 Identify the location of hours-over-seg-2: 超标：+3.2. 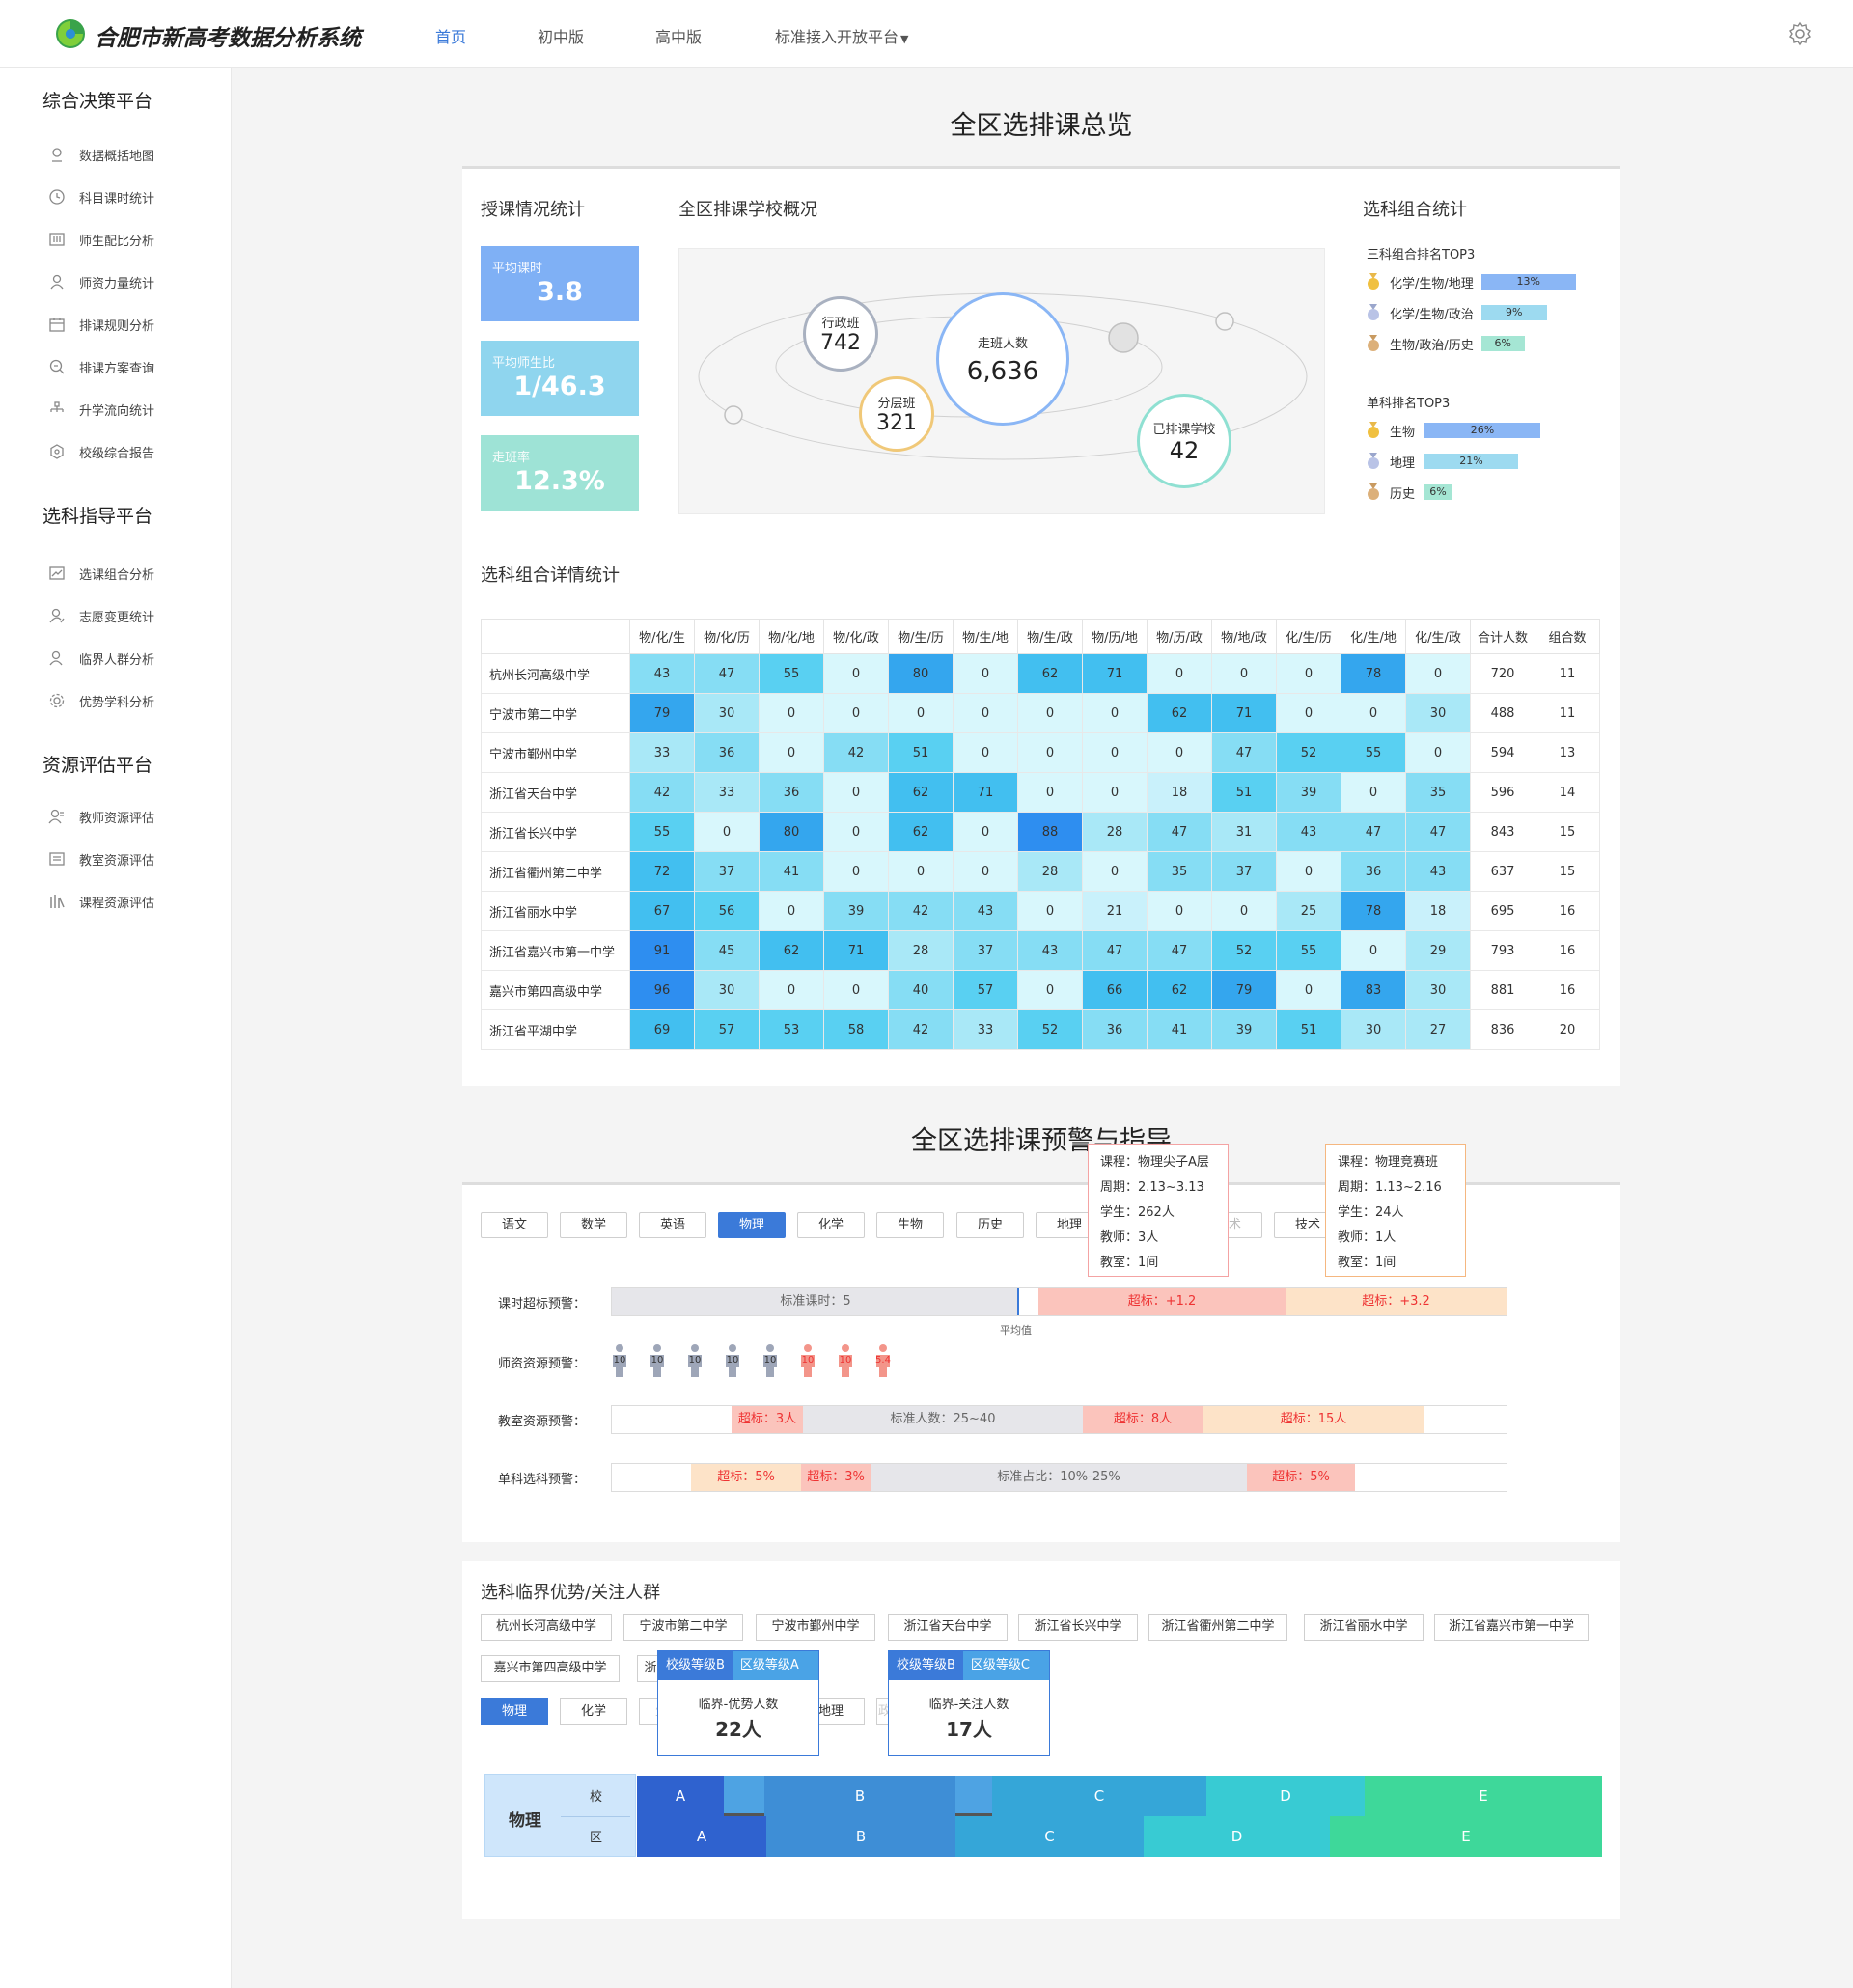
(1396, 1301).